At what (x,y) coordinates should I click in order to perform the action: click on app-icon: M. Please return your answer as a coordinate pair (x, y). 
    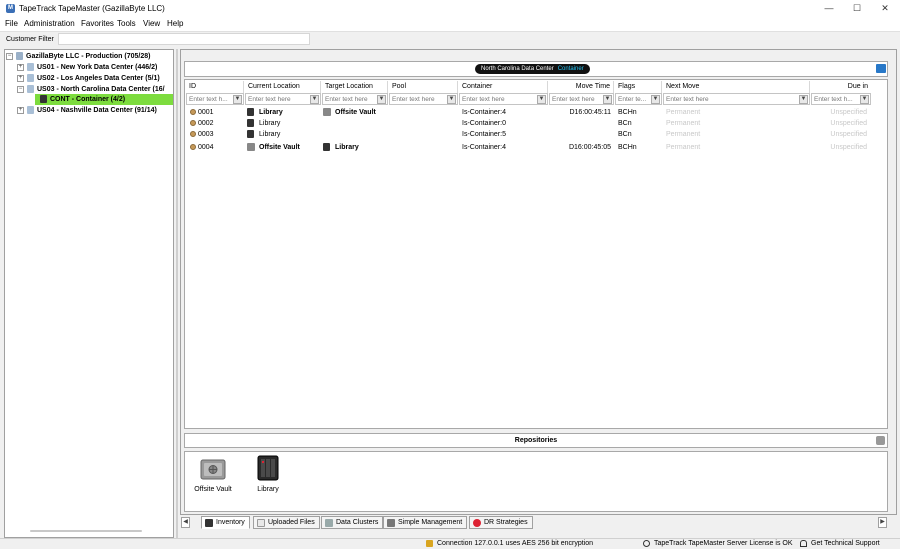
    Looking at the image, I should click on (10, 8).